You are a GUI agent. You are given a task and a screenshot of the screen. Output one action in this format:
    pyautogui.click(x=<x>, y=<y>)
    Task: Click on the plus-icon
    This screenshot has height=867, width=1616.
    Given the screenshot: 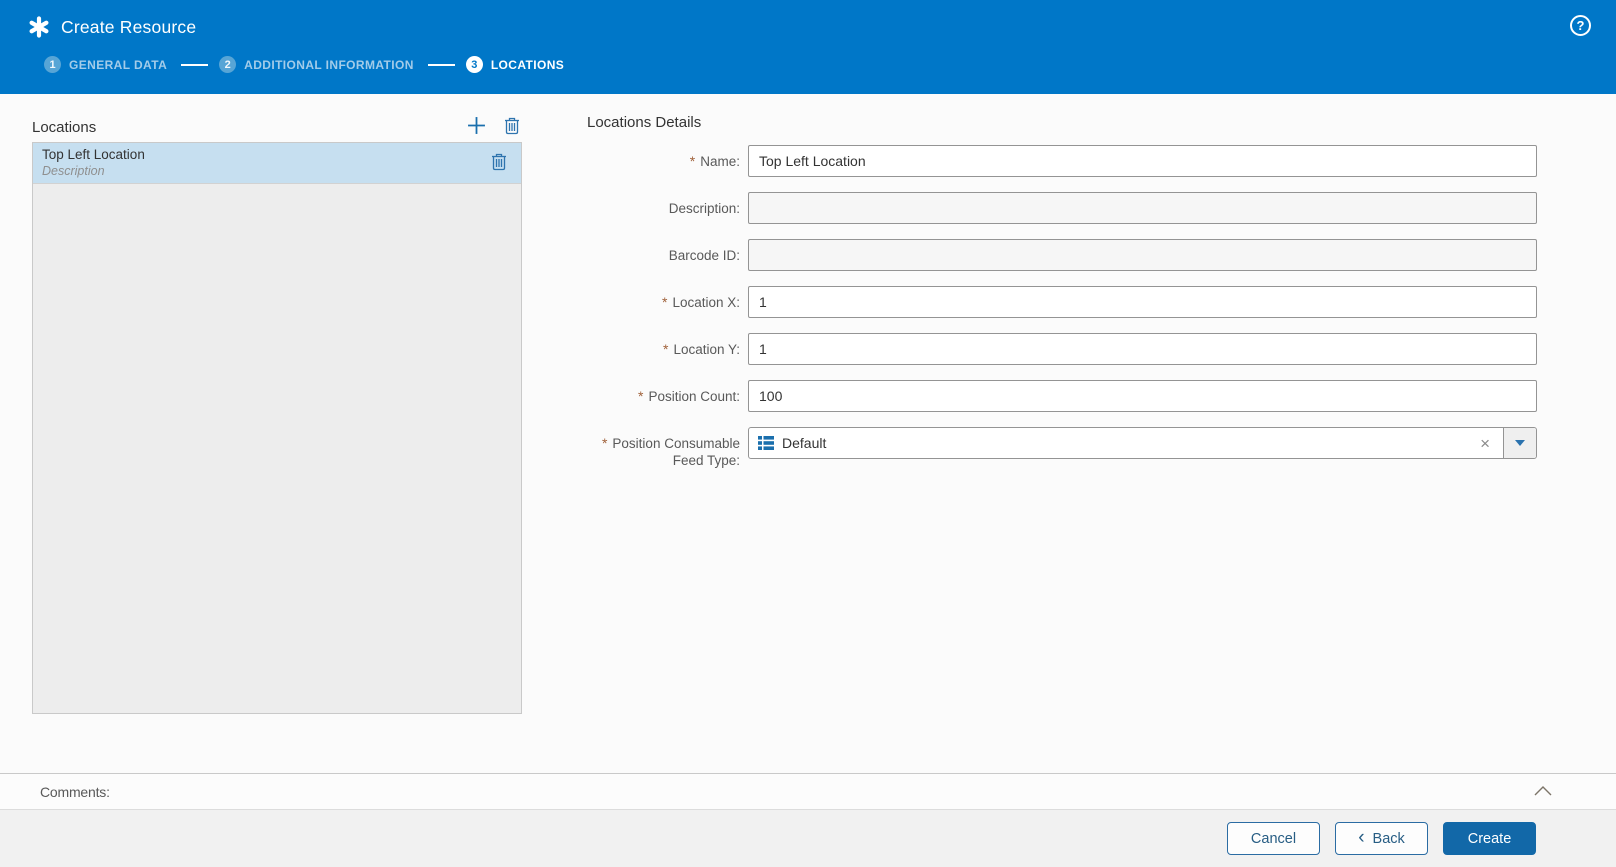 What is the action you would take?
    pyautogui.click(x=476, y=127)
    